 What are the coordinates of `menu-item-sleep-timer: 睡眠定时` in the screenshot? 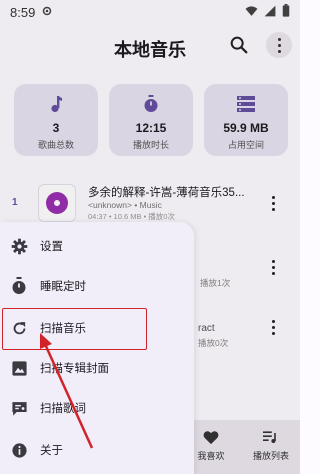 It's located at (97, 286).